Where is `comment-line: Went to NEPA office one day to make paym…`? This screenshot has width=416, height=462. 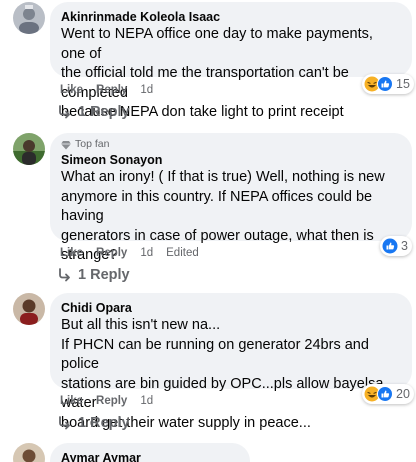
comment-line: Went to NEPA office one day to make paym… is located at coordinates (217, 44).